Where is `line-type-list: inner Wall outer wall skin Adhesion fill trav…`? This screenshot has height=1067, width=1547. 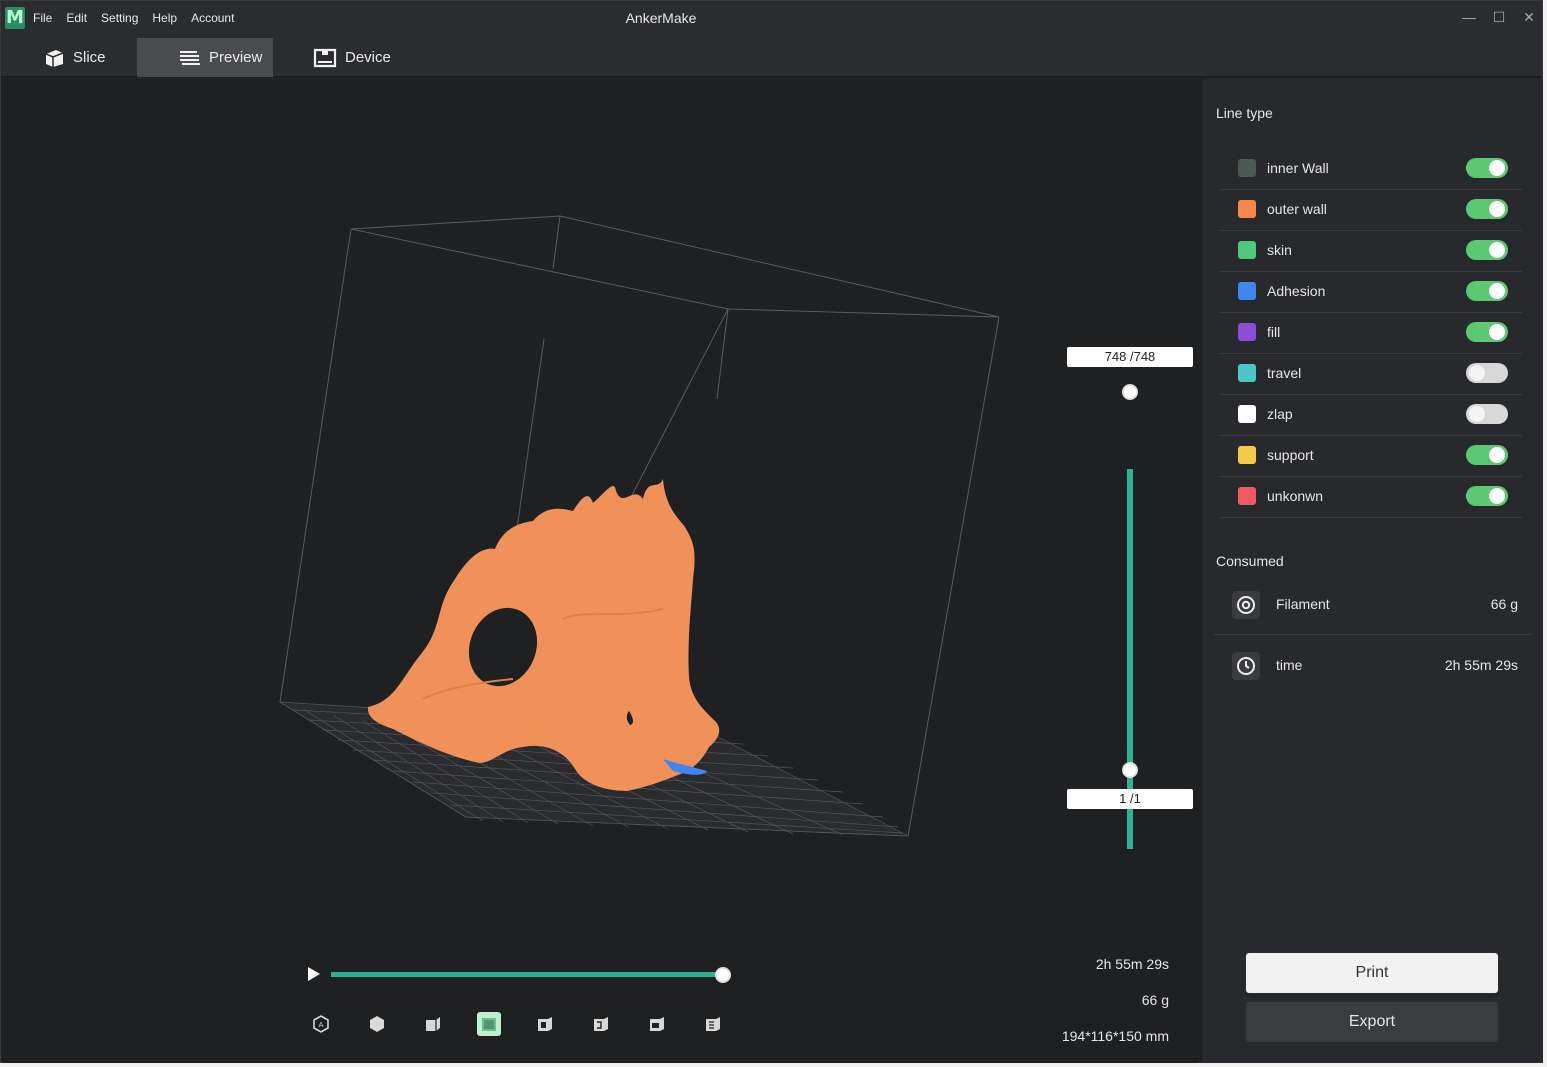 line-type-list: inner Wall outer wall skin Adhesion fill trav… is located at coordinates (1371, 333).